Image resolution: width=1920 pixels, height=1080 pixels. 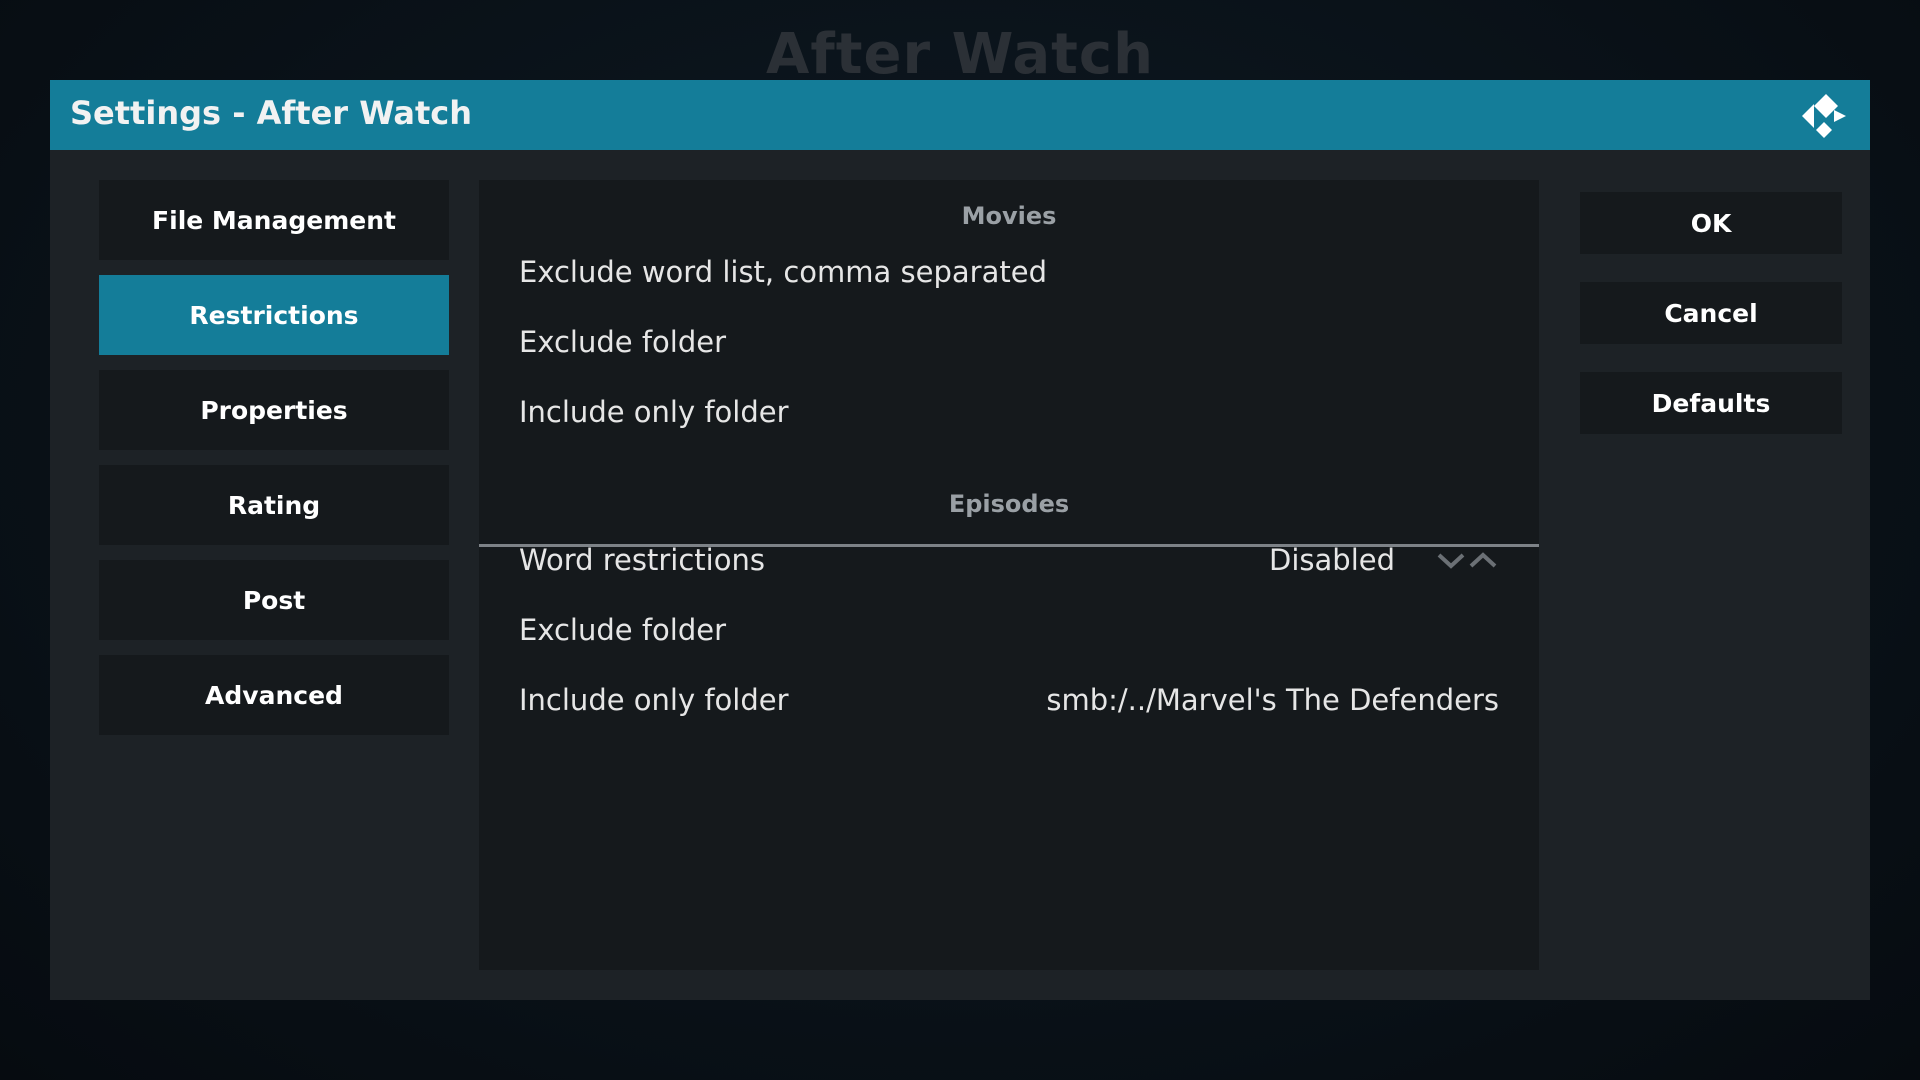 I want to click on kodi-logo-icon, so click(x=1824, y=116).